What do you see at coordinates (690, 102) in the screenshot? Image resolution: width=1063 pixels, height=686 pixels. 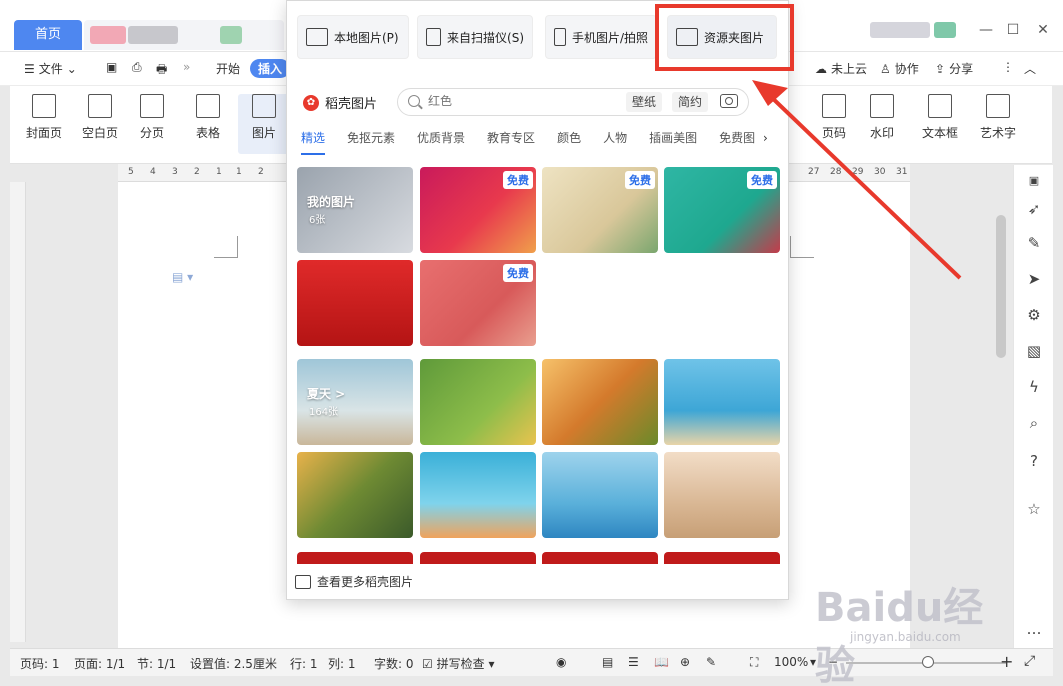 I see `search-tag-simple: 简约` at bounding box center [690, 102].